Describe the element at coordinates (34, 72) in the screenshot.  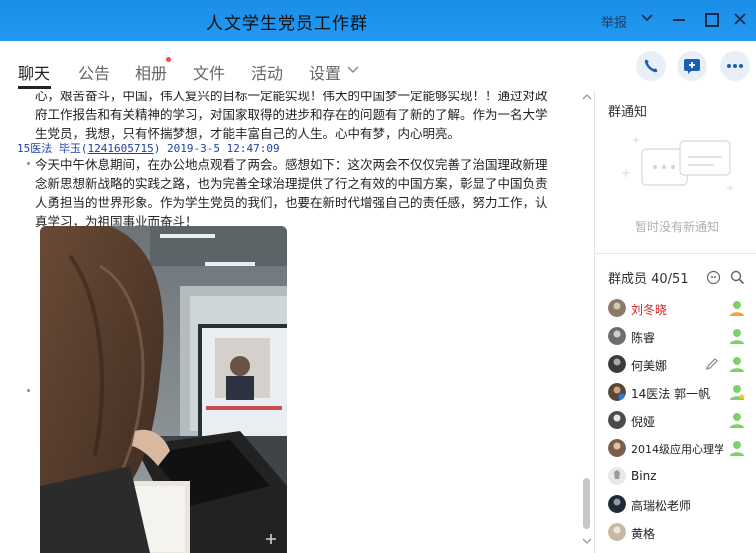
I see `tab-chat: 聊天` at that location.